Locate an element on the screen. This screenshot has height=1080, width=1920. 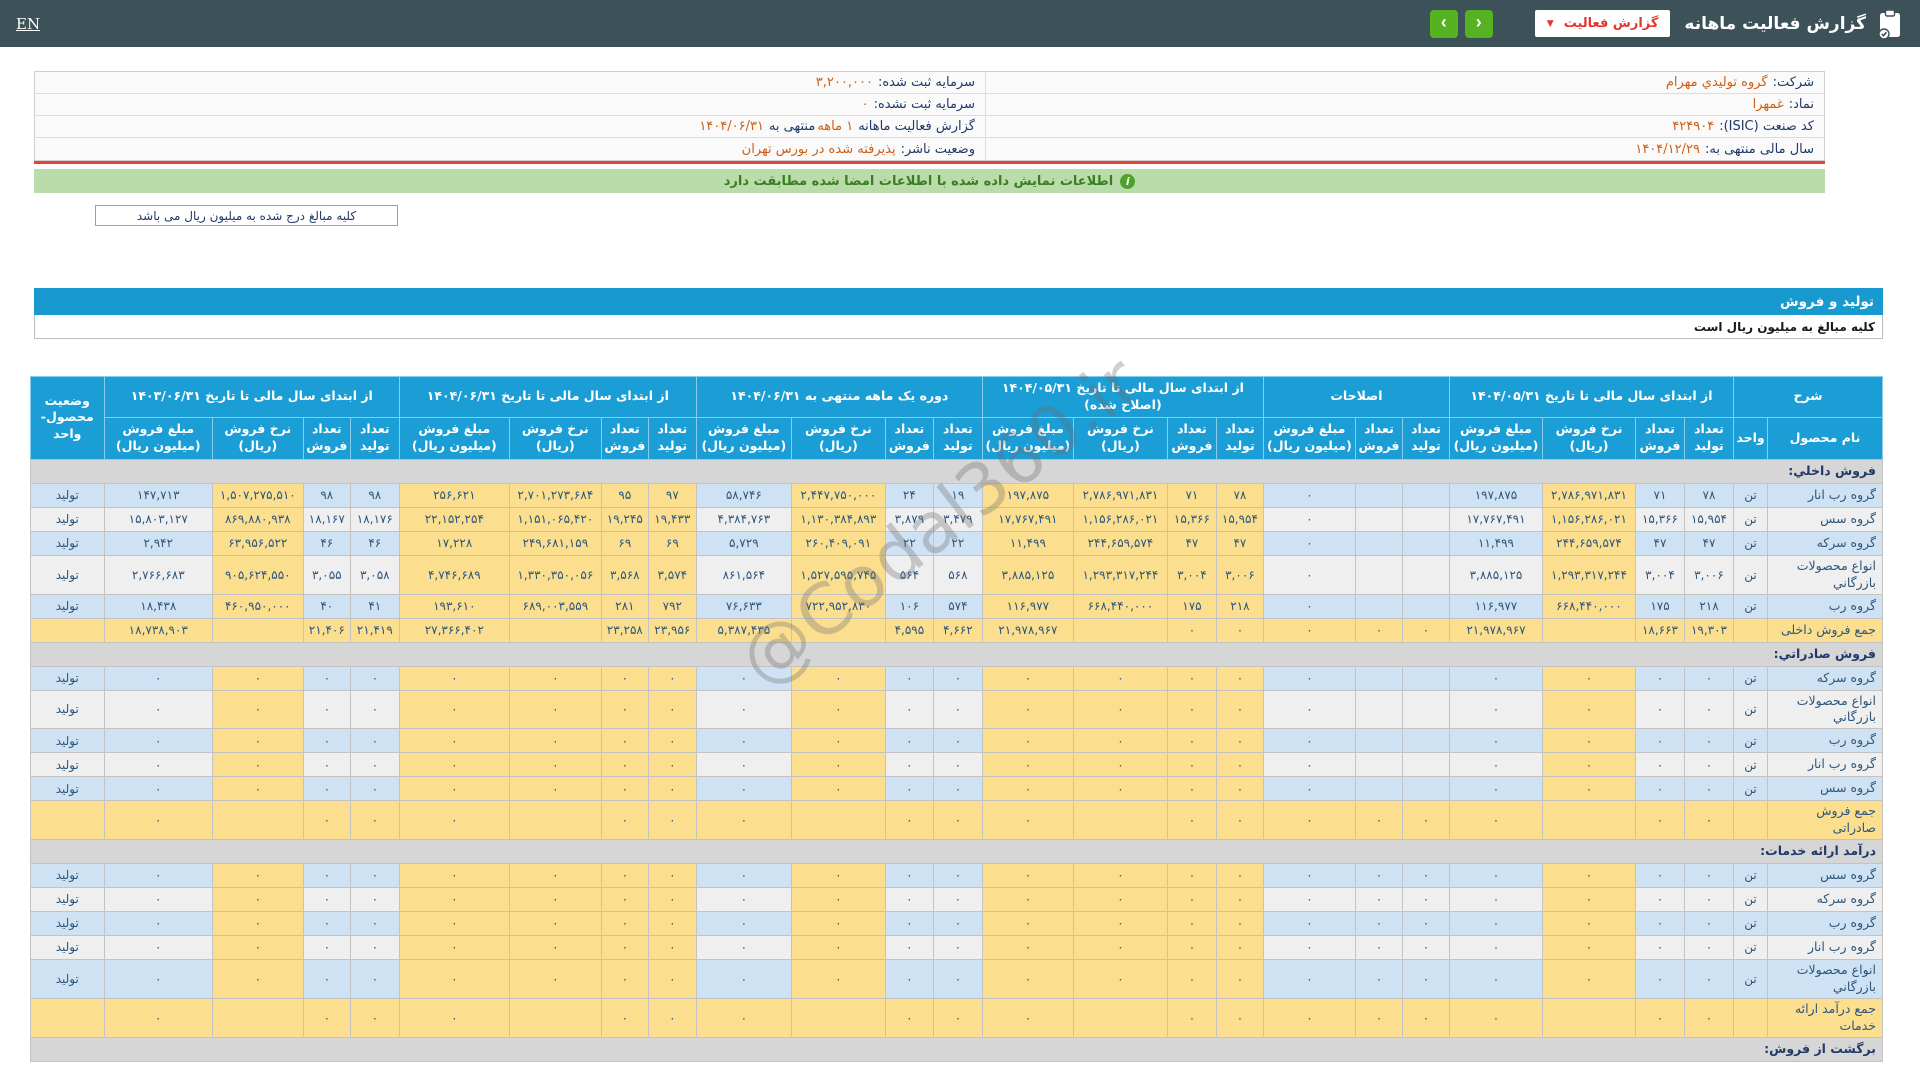
value-cell: ۶۳,۹۵۶,۵۲۲ is located at coordinates (257, 543).